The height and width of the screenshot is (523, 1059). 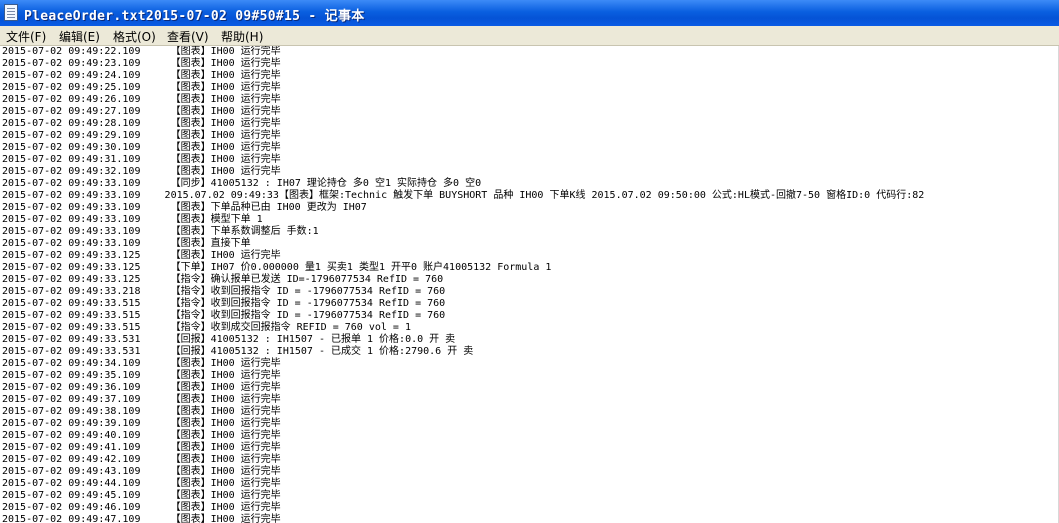 What do you see at coordinates (126, 243) in the screenshot?
I see `log-line: 2015-07-02 09:49:33.109 【图表】直接下单` at bounding box center [126, 243].